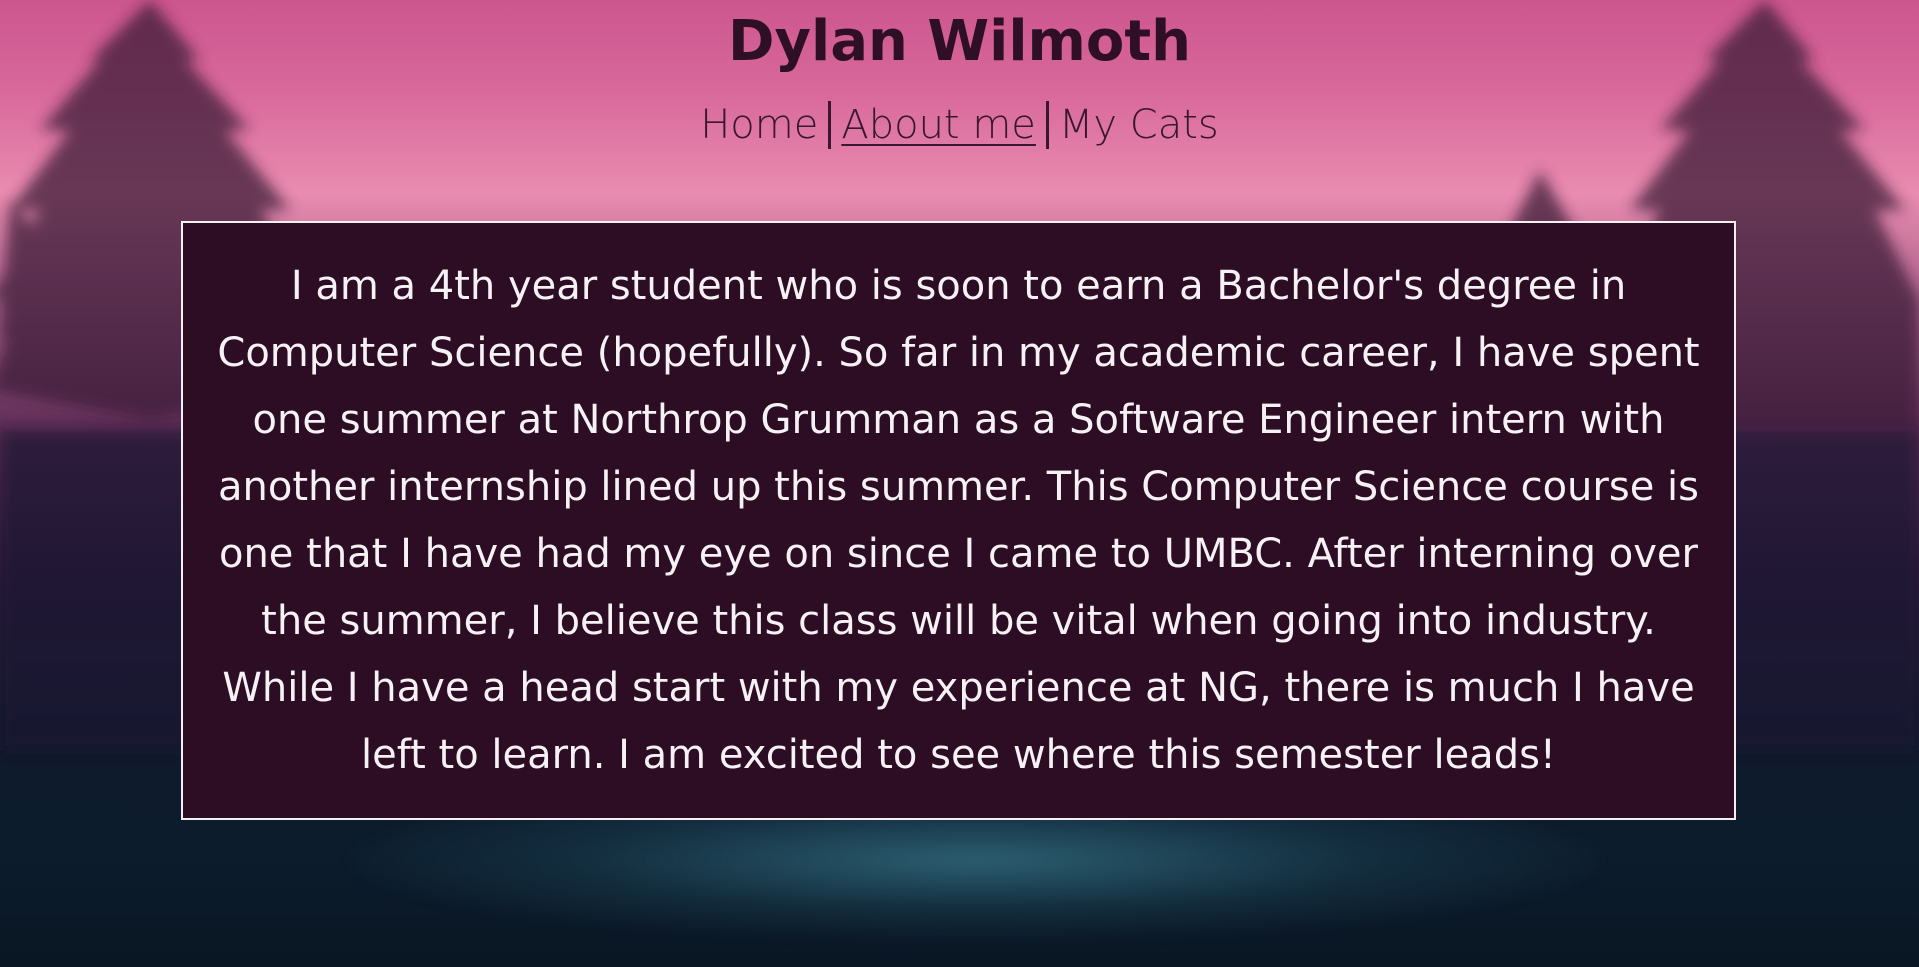 The width and height of the screenshot is (1919, 967). I want to click on site-title: Dylan Wilmoth, so click(959, 41).